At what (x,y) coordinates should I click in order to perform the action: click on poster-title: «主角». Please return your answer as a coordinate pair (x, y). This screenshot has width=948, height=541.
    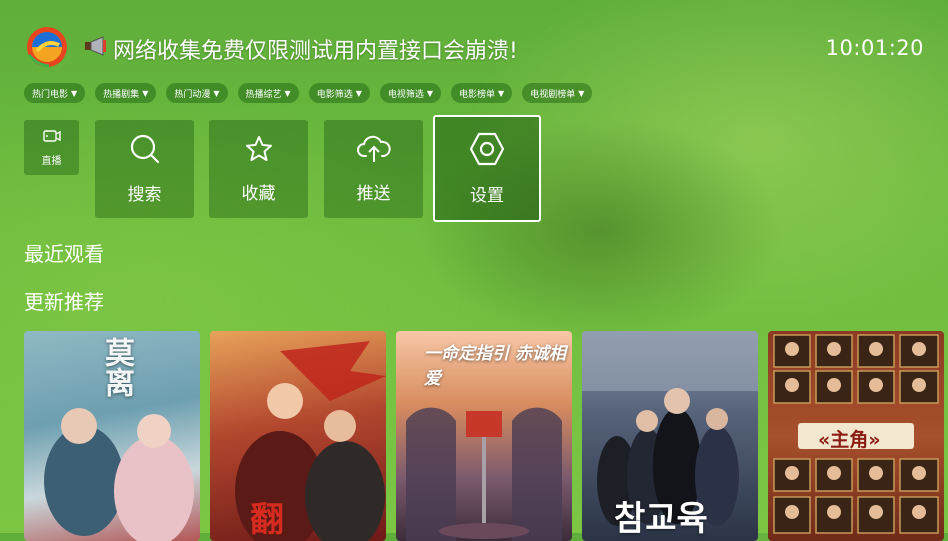
    Looking at the image, I should click on (849, 440).